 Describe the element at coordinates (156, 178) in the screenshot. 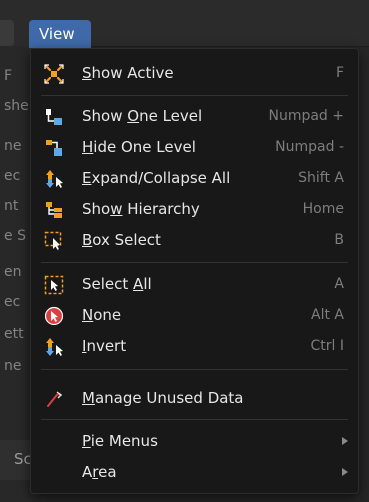

I see `menu-item-label: Expand/Collapse All` at that location.